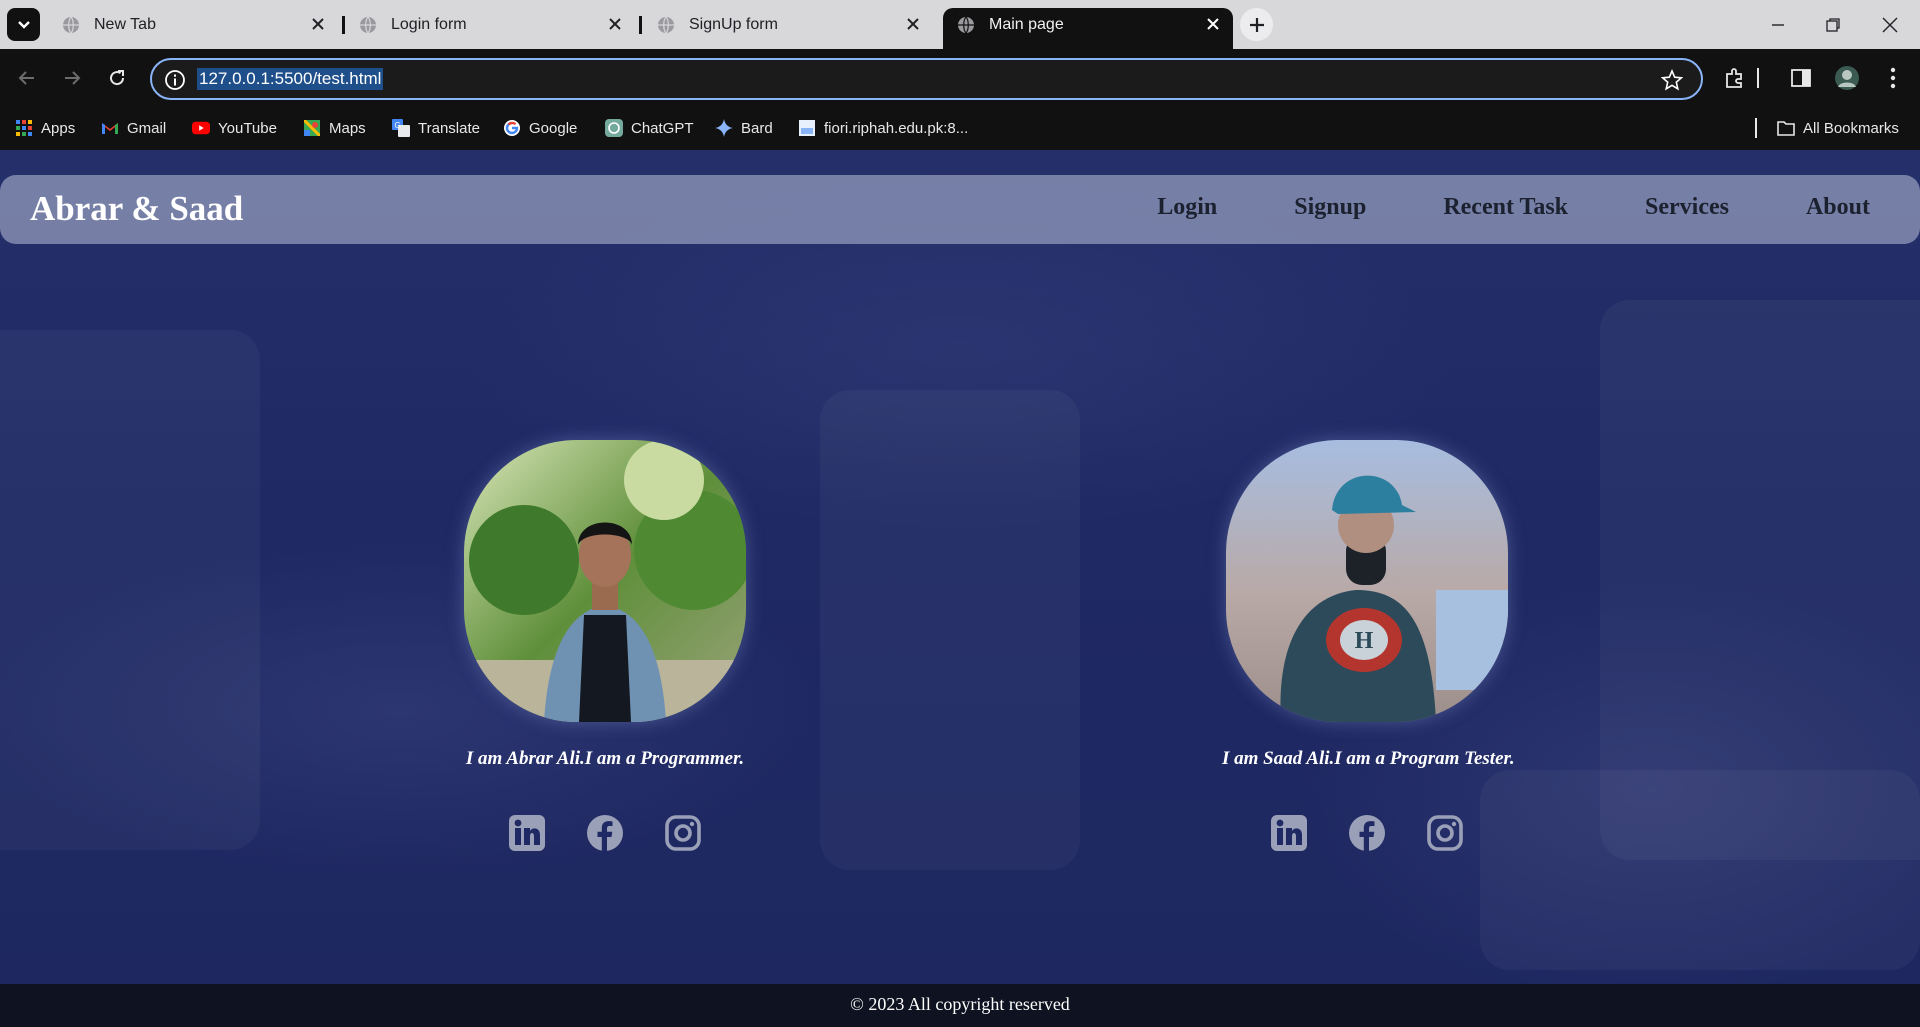 This screenshot has height=1027, width=1920. Describe the element at coordinates (605, 581) in the screenshot. I see `profile-photo-abrar` at that location.